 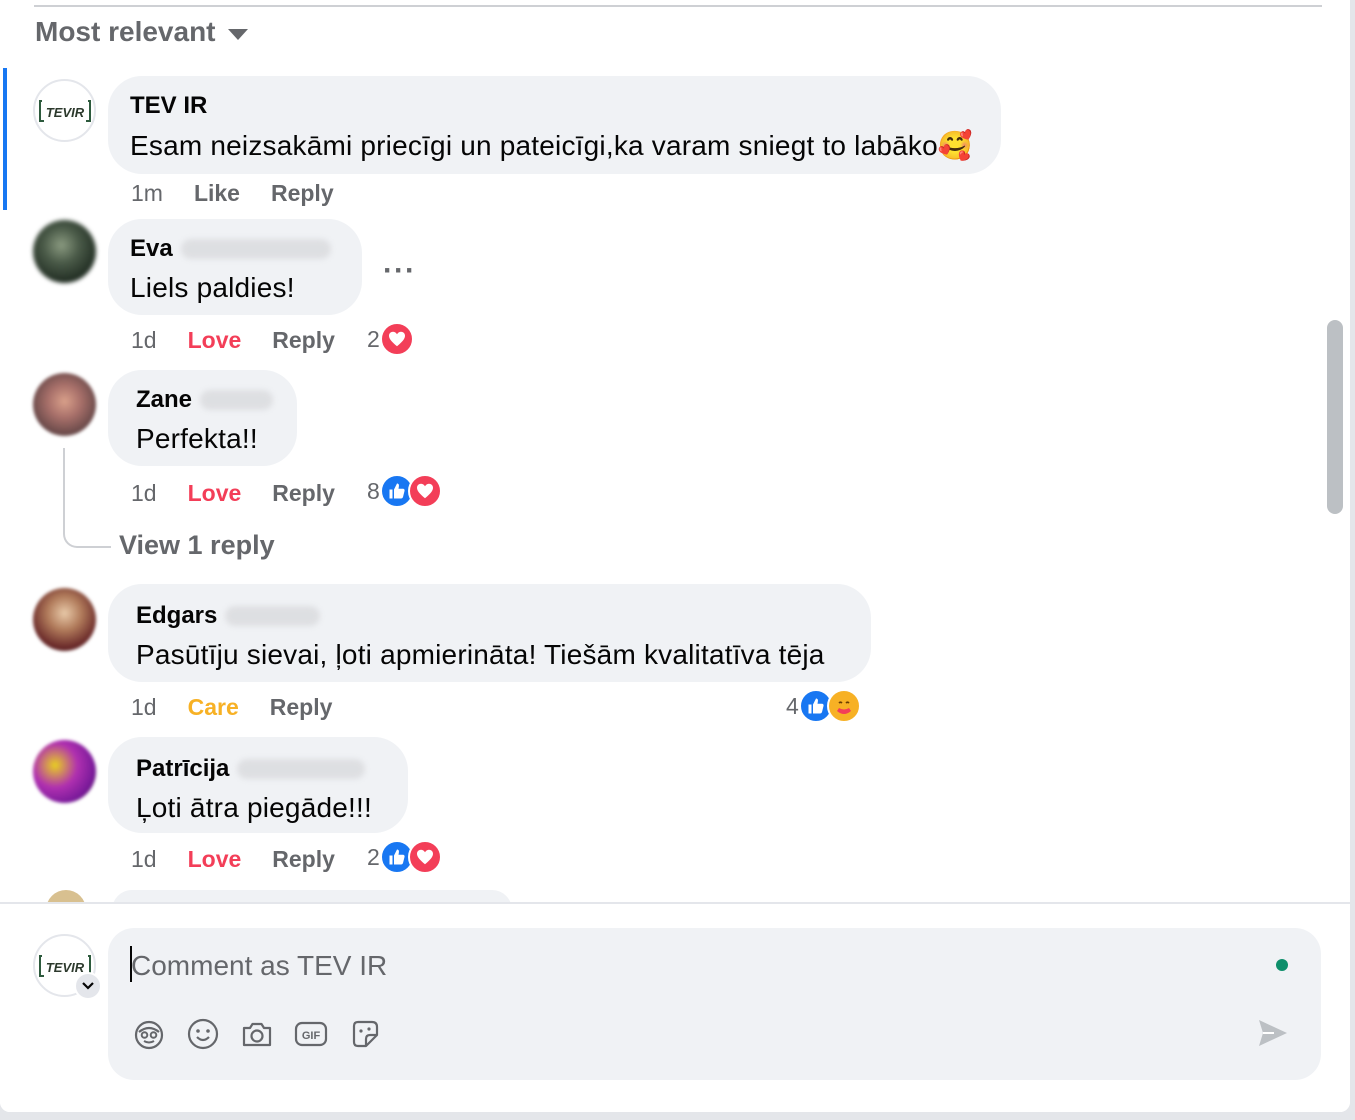 I want to click on thread-connector-line, so click(x=87, y=498).